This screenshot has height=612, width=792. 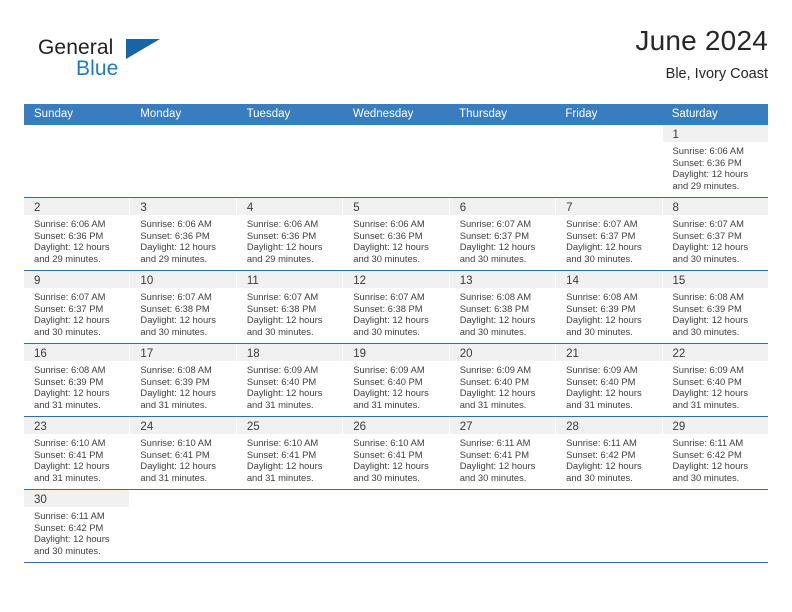 What do you see at coordinates (609, 279) in the screenshot?
I see `calendar-day-number-band: 14` at bounding box center [609, 279].